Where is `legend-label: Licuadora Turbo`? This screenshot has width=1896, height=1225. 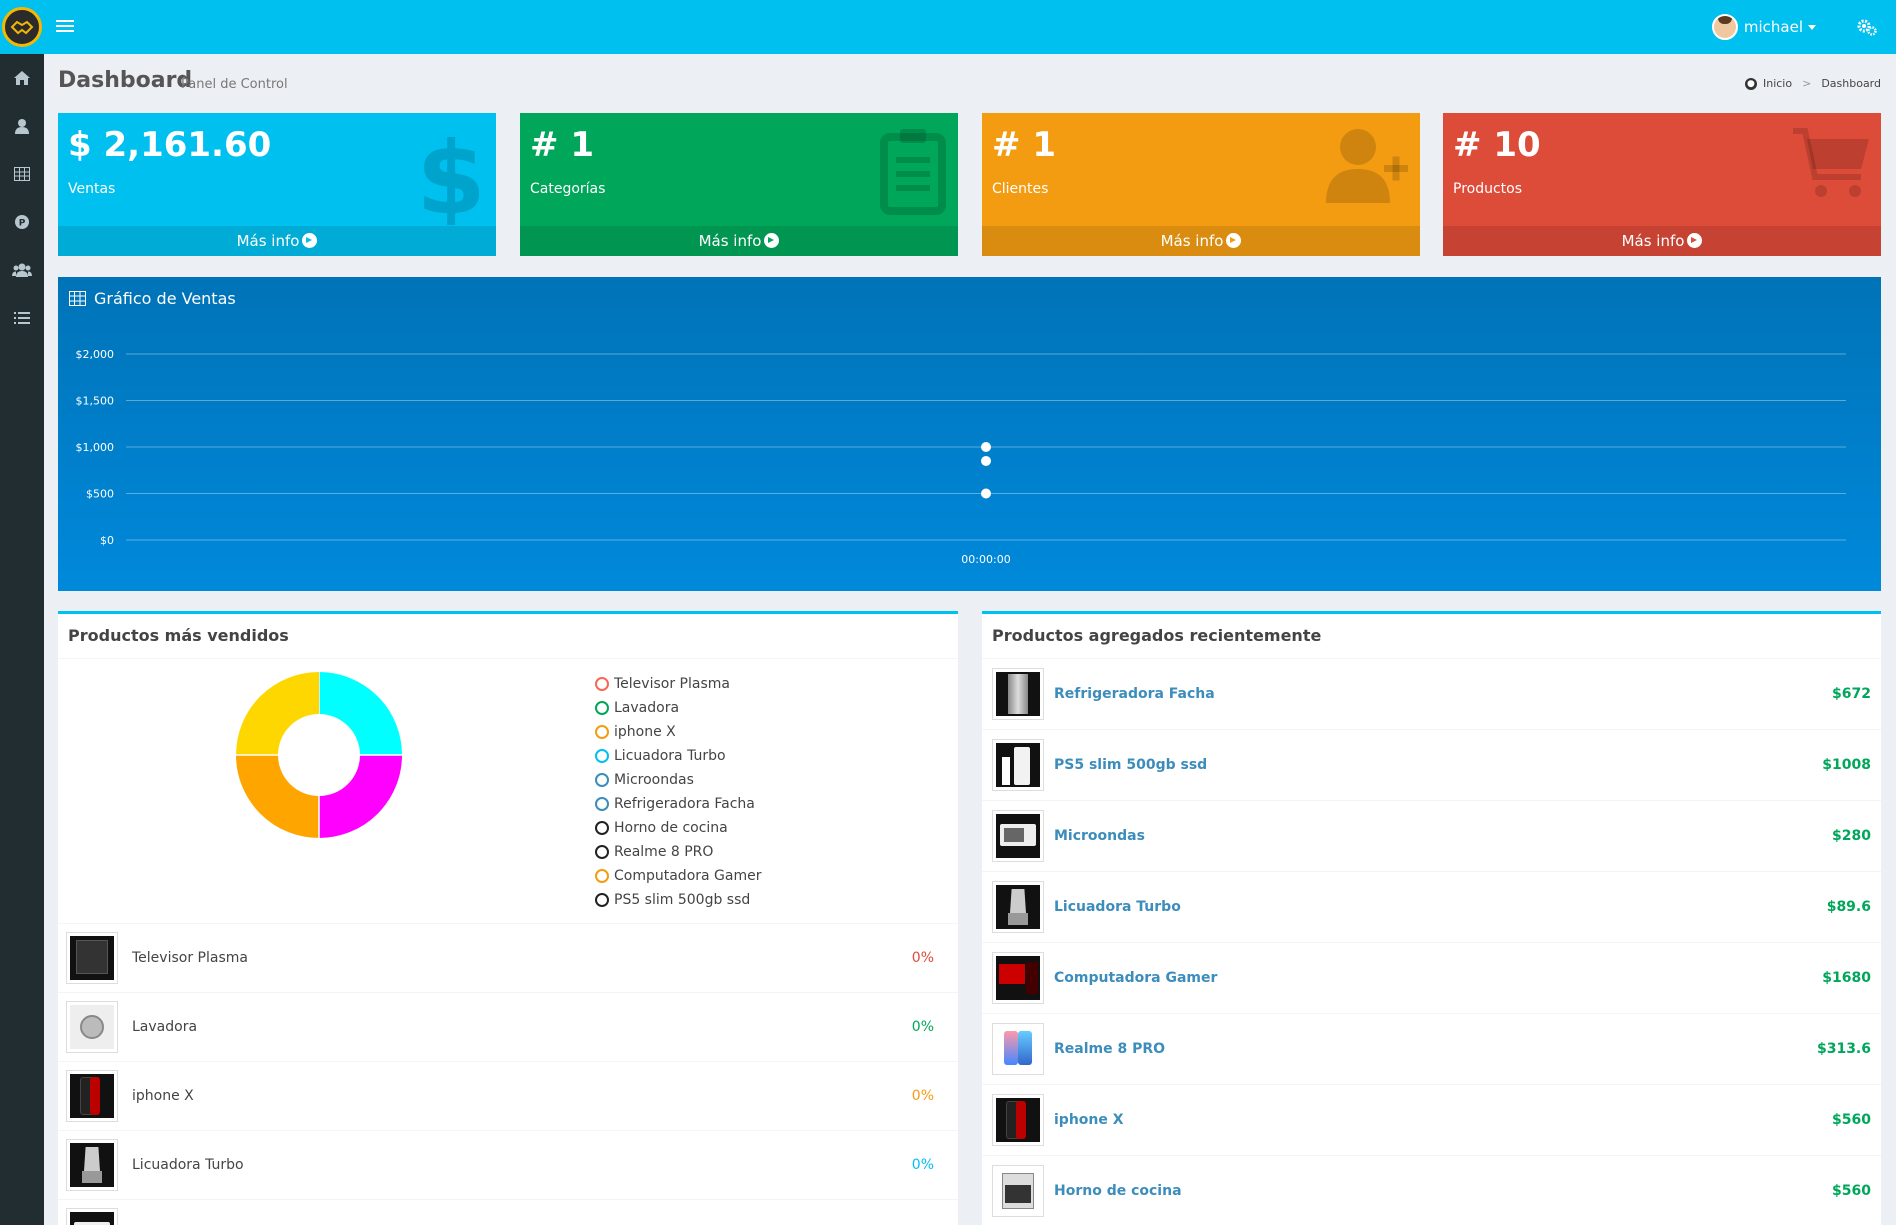
legend-label: Licuadora Turbo is located at coordinates (670, 756).